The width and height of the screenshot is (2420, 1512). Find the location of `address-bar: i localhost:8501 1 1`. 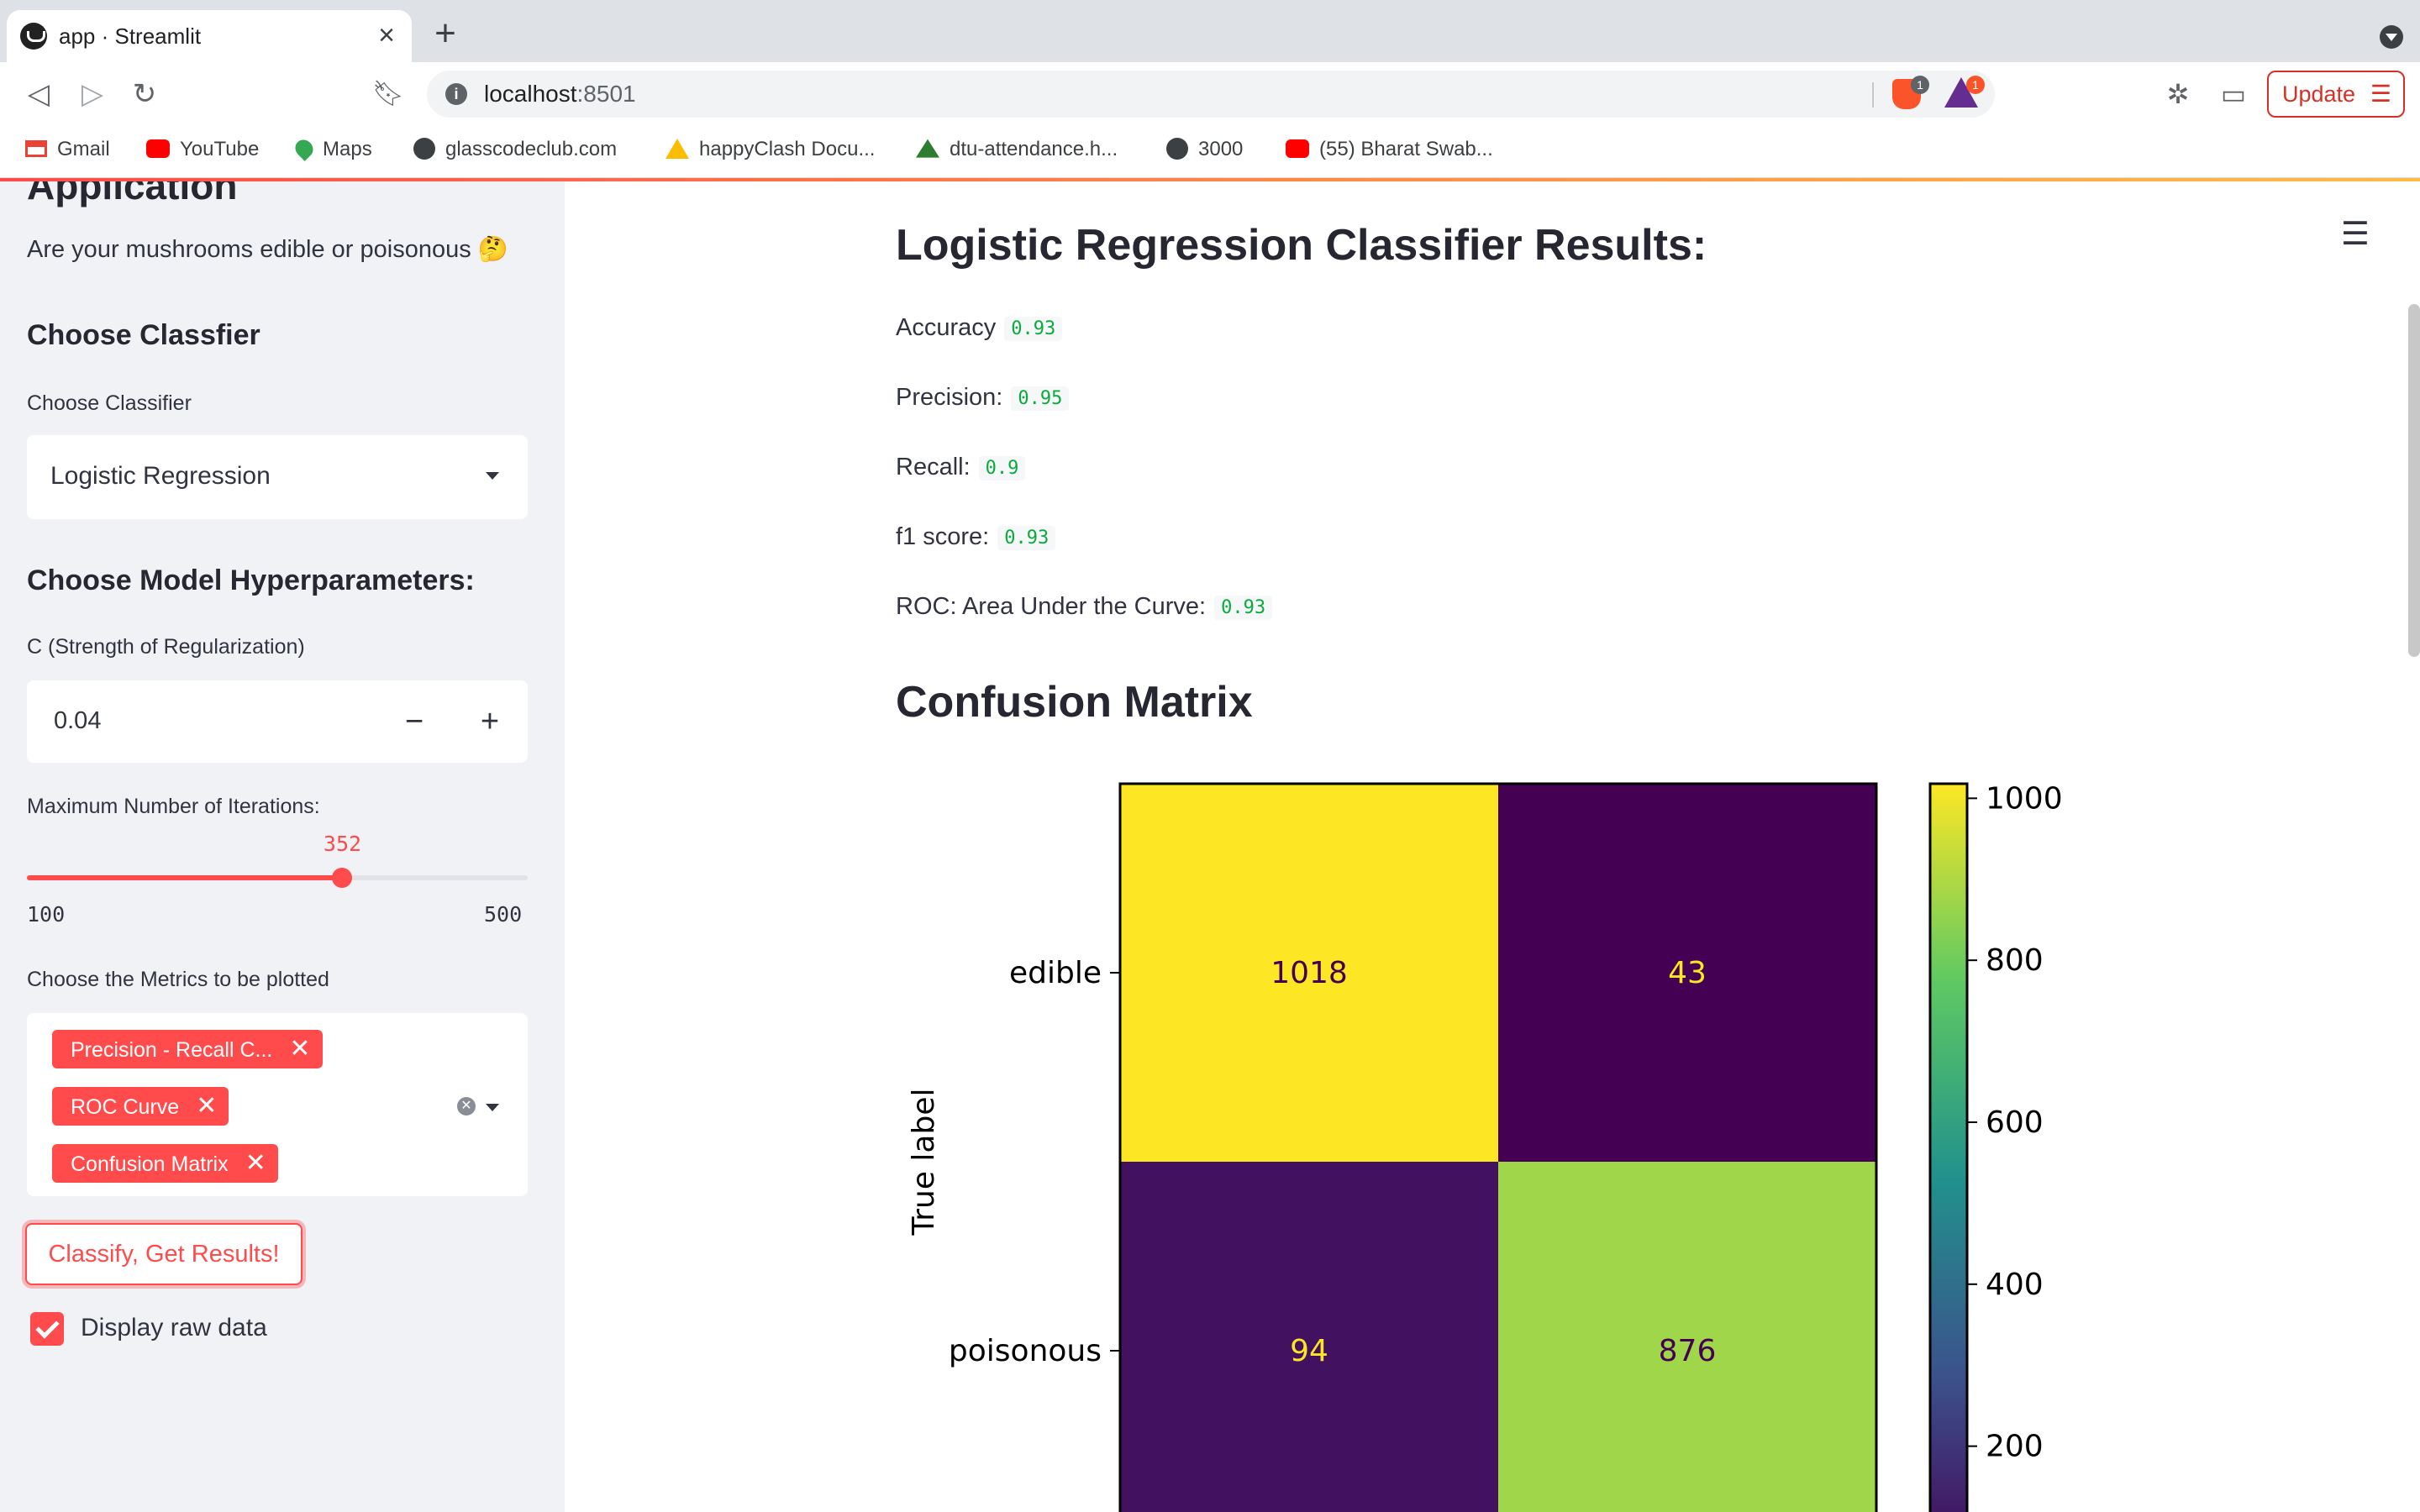

address-bar: i localhost:8501 1 1 is located at coordinates (1211, 94).